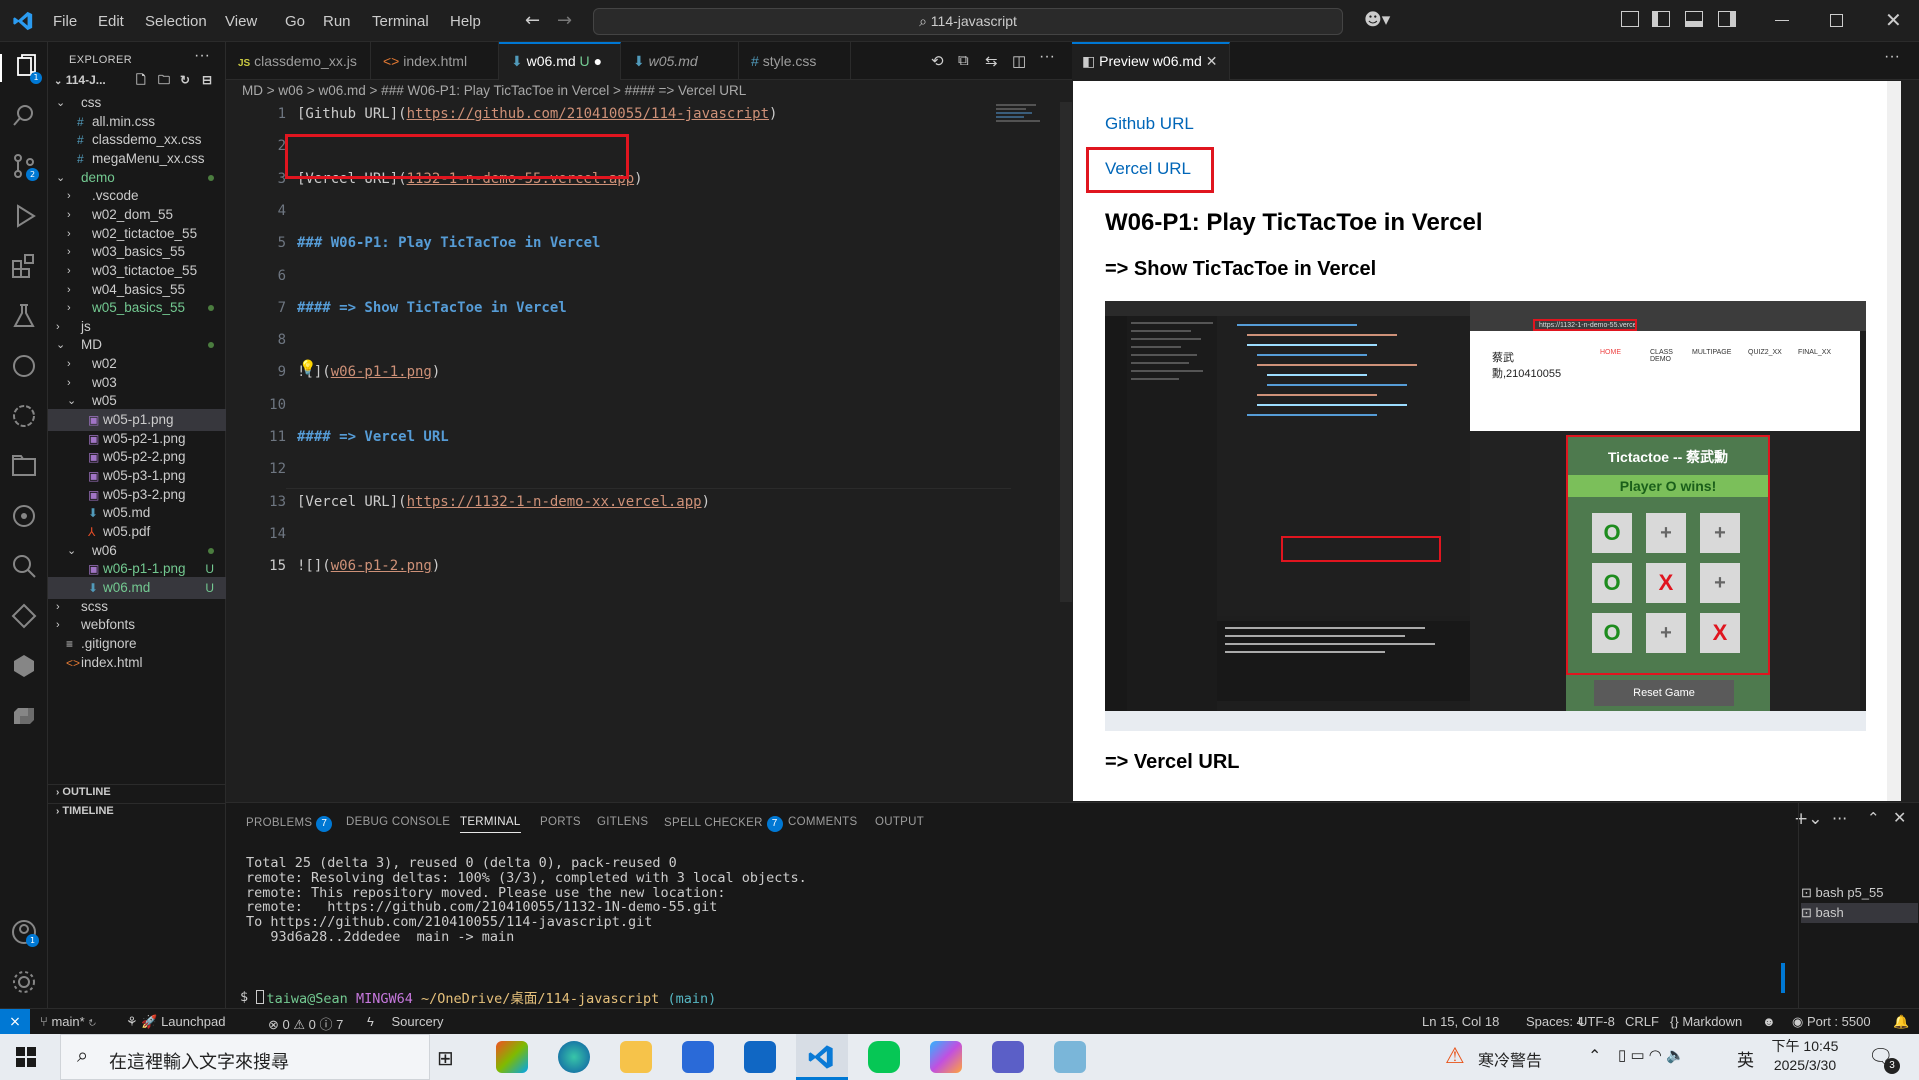 This screenshot has height=1080, width=1919. Describe the element at coordinates (24, 566) in the screenshot. I see `gitlens-inspect-icon` at that location.